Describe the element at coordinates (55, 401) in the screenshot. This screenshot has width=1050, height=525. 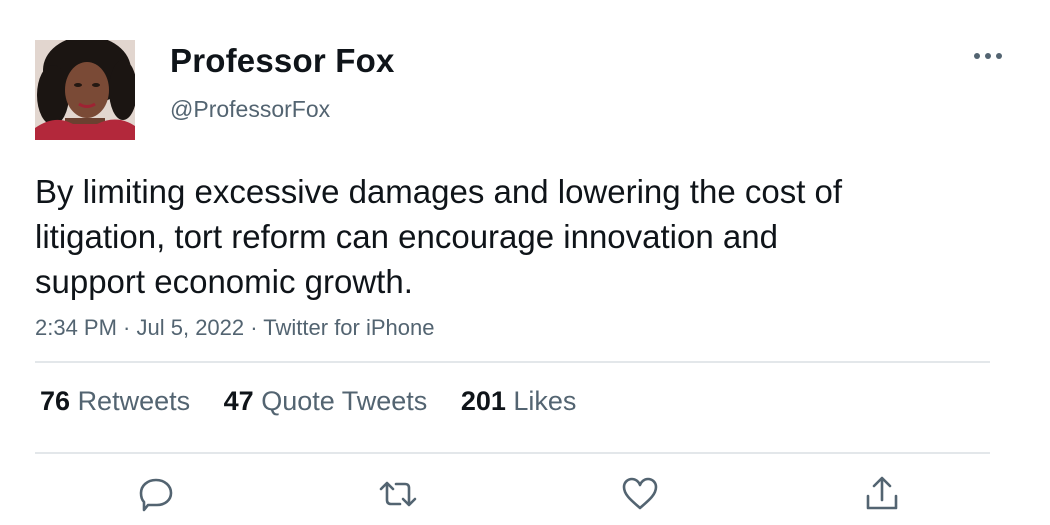
I see `retweets-count: 76` at that location.